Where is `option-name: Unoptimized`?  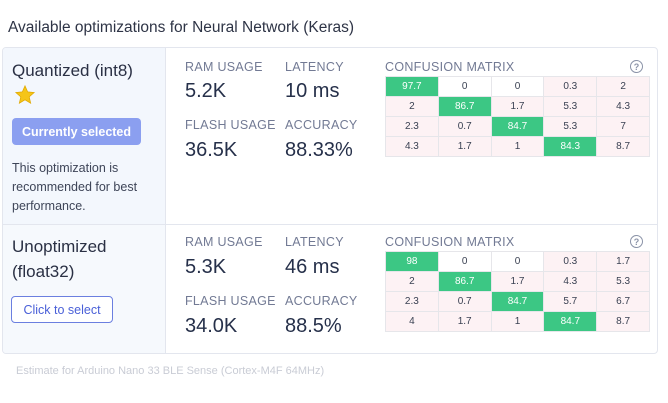 option-name: Unoptimized is located at coordinates (59, 246).